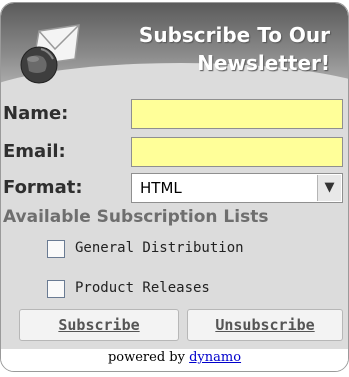 This screenshot has width=349, height=377. What do you see at coordinates (34, 151) in the screenshot?
I see `email-label: Email:` at bounding box center [34, 151].